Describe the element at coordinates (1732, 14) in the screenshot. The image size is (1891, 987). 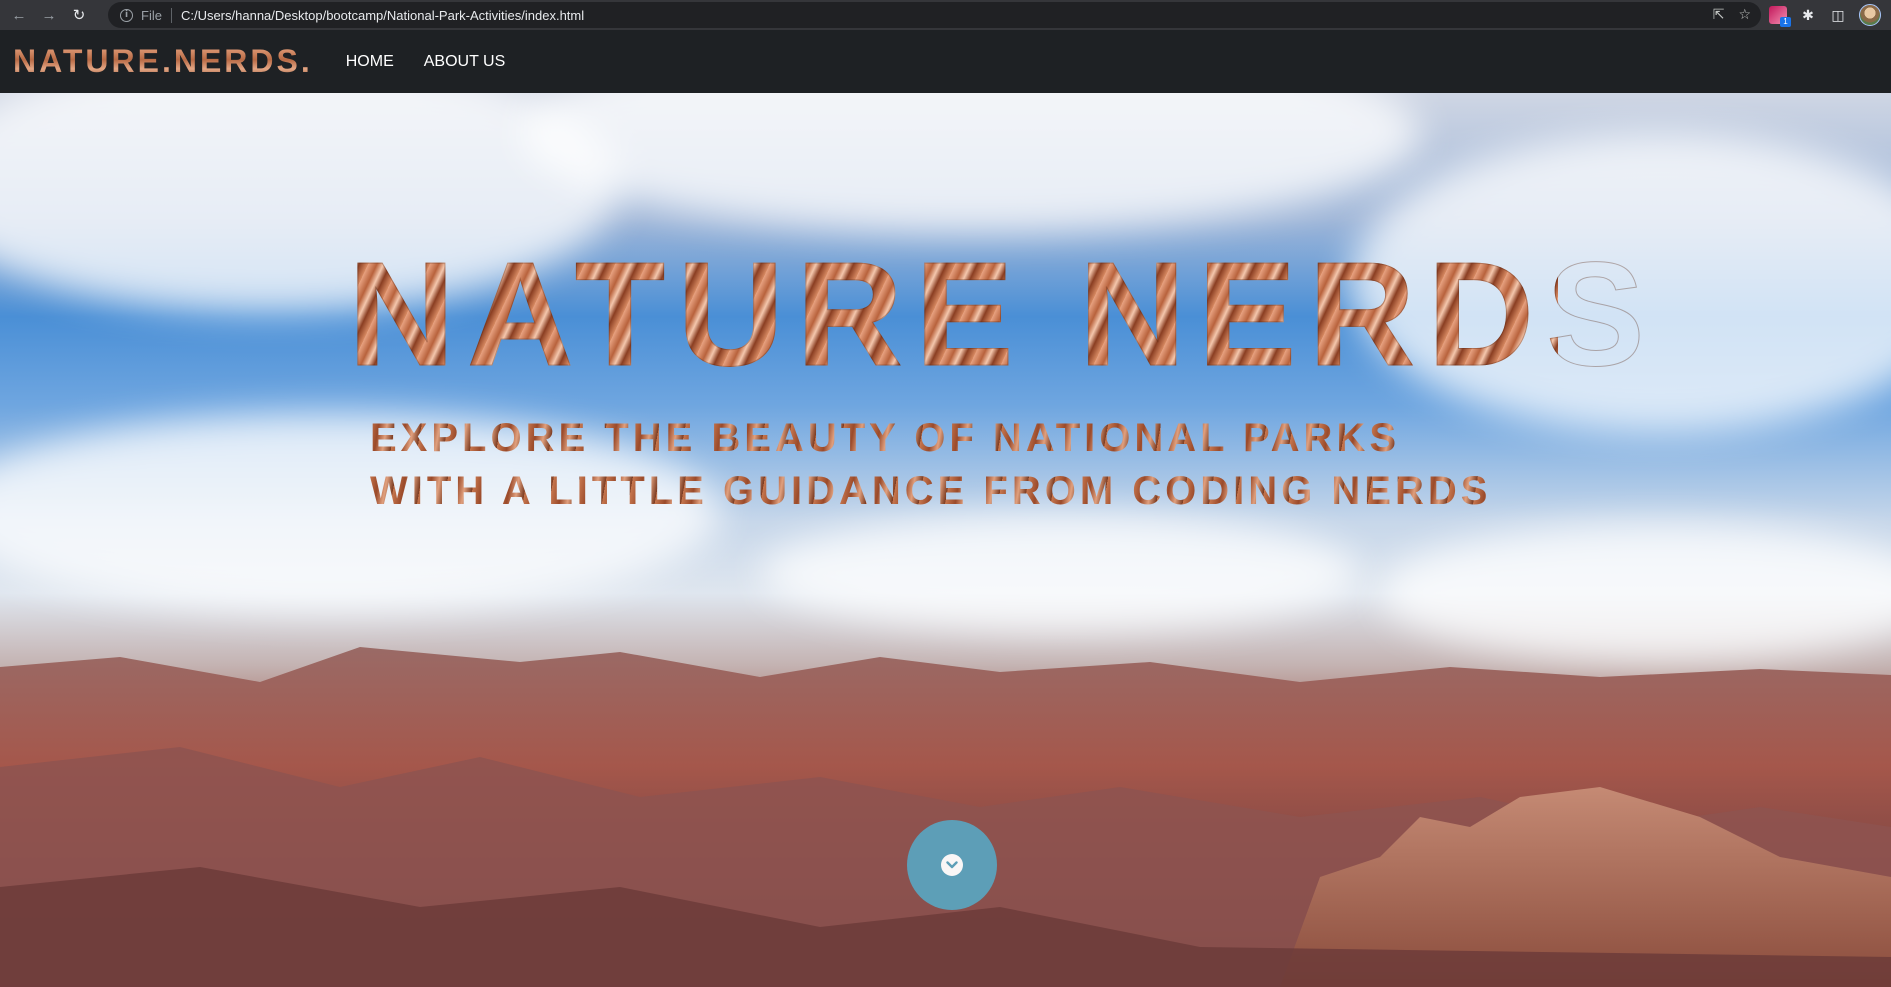
I see `address-bar-actions: ⇱ ☆` at that location.